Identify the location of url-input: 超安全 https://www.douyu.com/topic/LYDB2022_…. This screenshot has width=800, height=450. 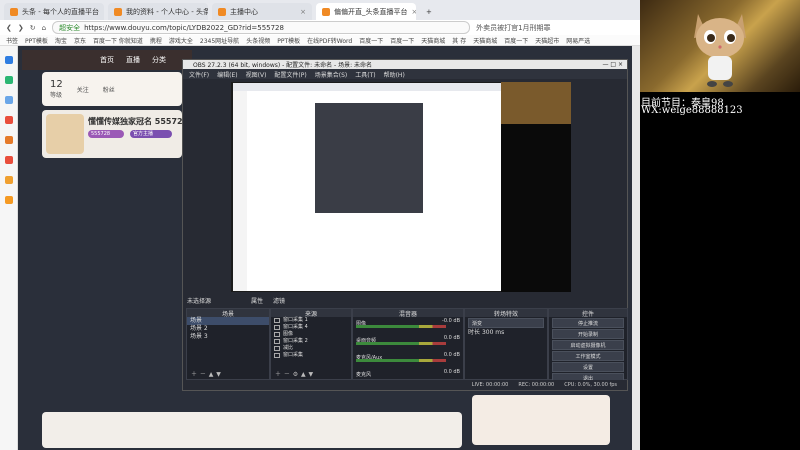
(261, 27).